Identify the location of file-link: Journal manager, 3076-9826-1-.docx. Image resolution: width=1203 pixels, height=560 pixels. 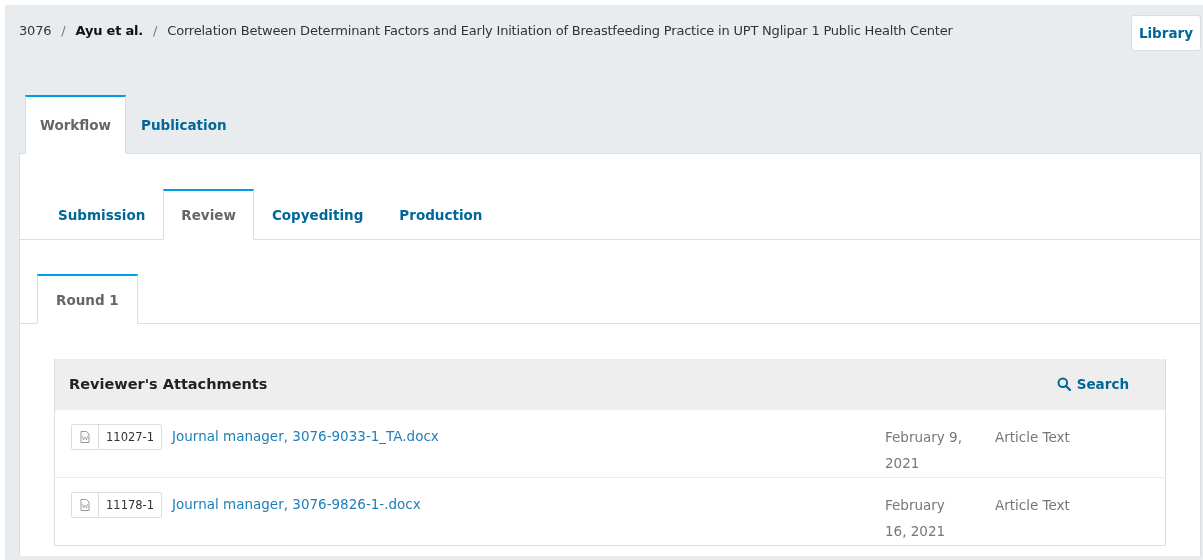
(296, 504).